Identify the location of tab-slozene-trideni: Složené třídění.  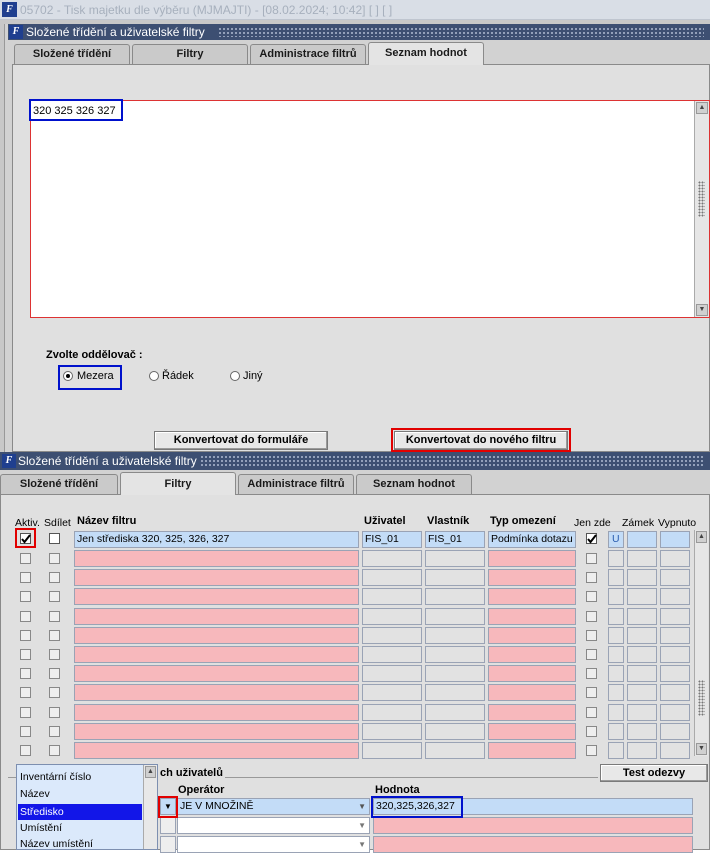
(72, 54).